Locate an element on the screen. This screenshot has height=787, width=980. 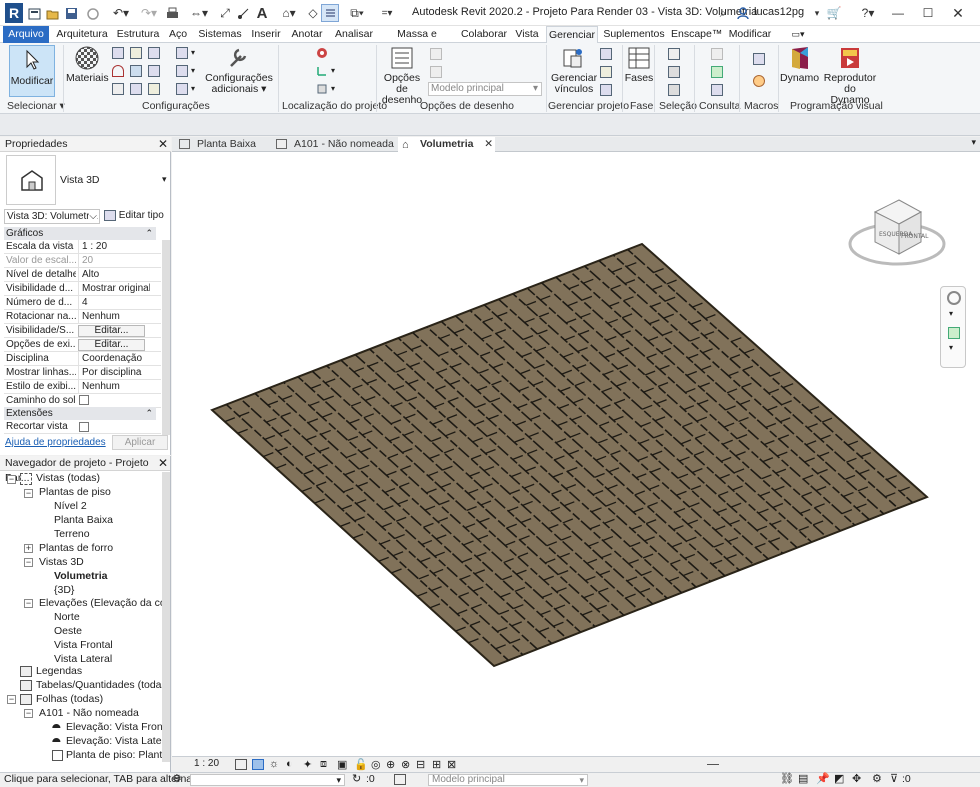
coordinates-icon is located at coordinates (322, 71).